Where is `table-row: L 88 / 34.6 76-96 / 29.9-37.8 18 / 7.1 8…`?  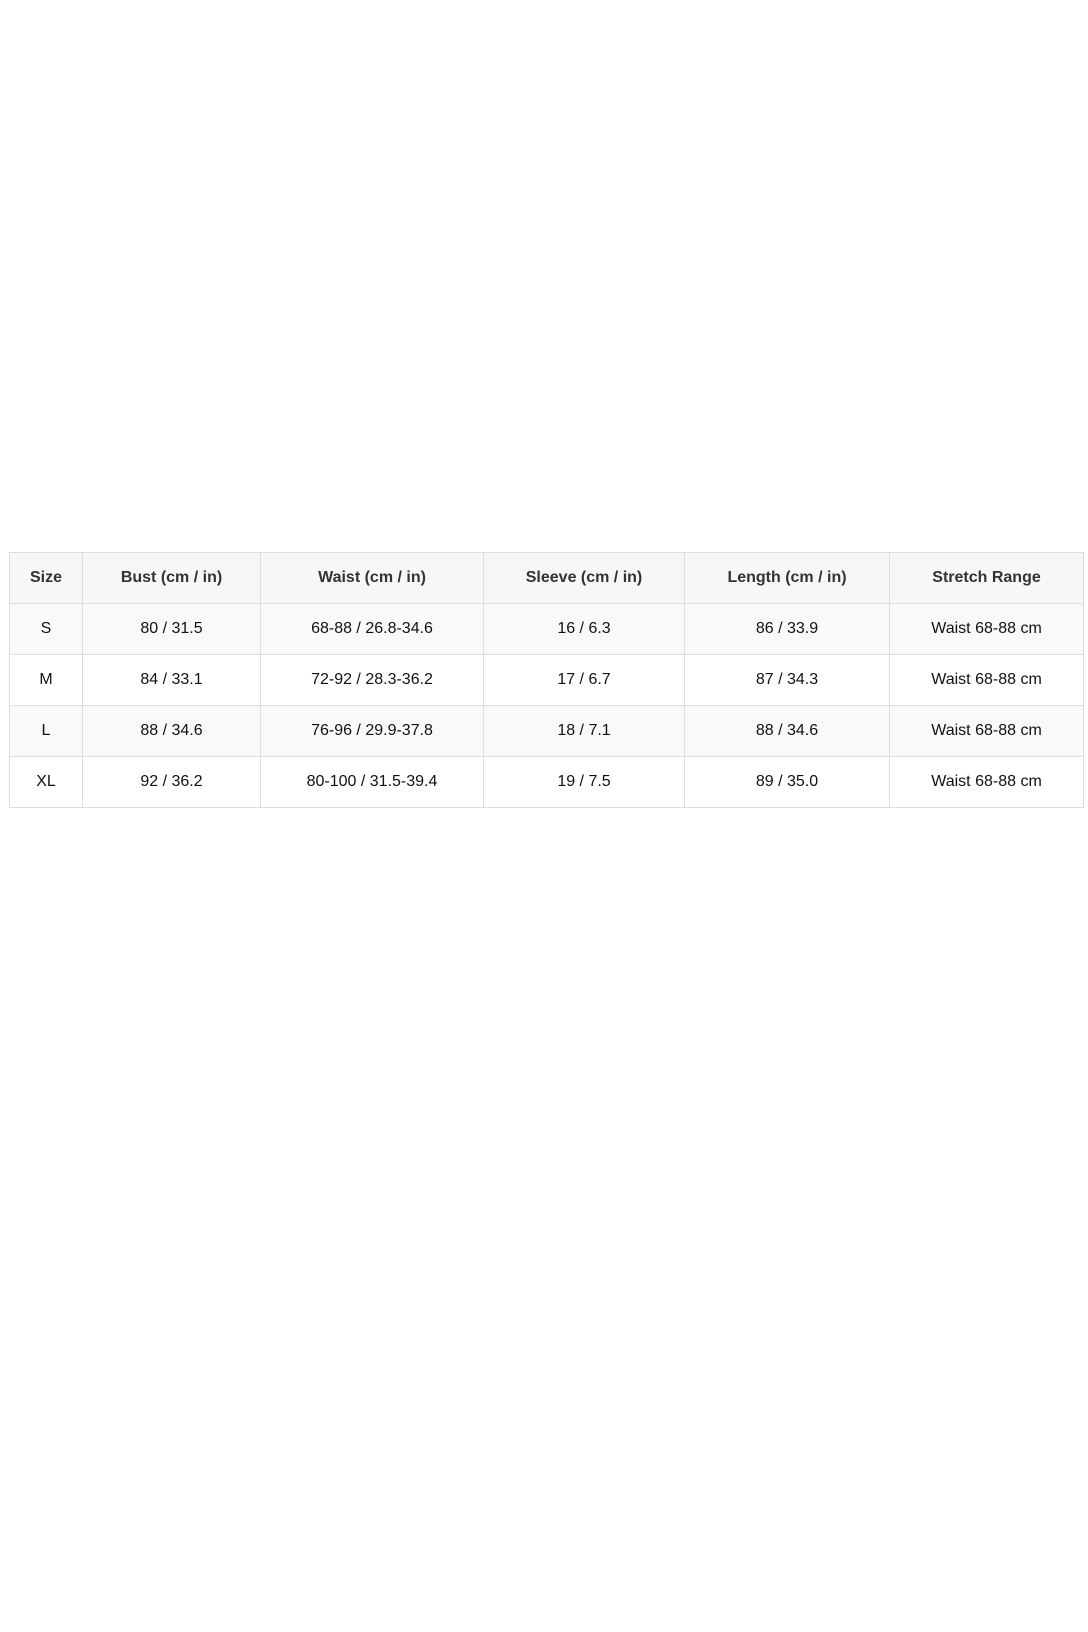 table-row: L 88 / 34.6 76-96 / 29.9-37.8 18 / 7.1 8… is located at coordinates (546, 731).